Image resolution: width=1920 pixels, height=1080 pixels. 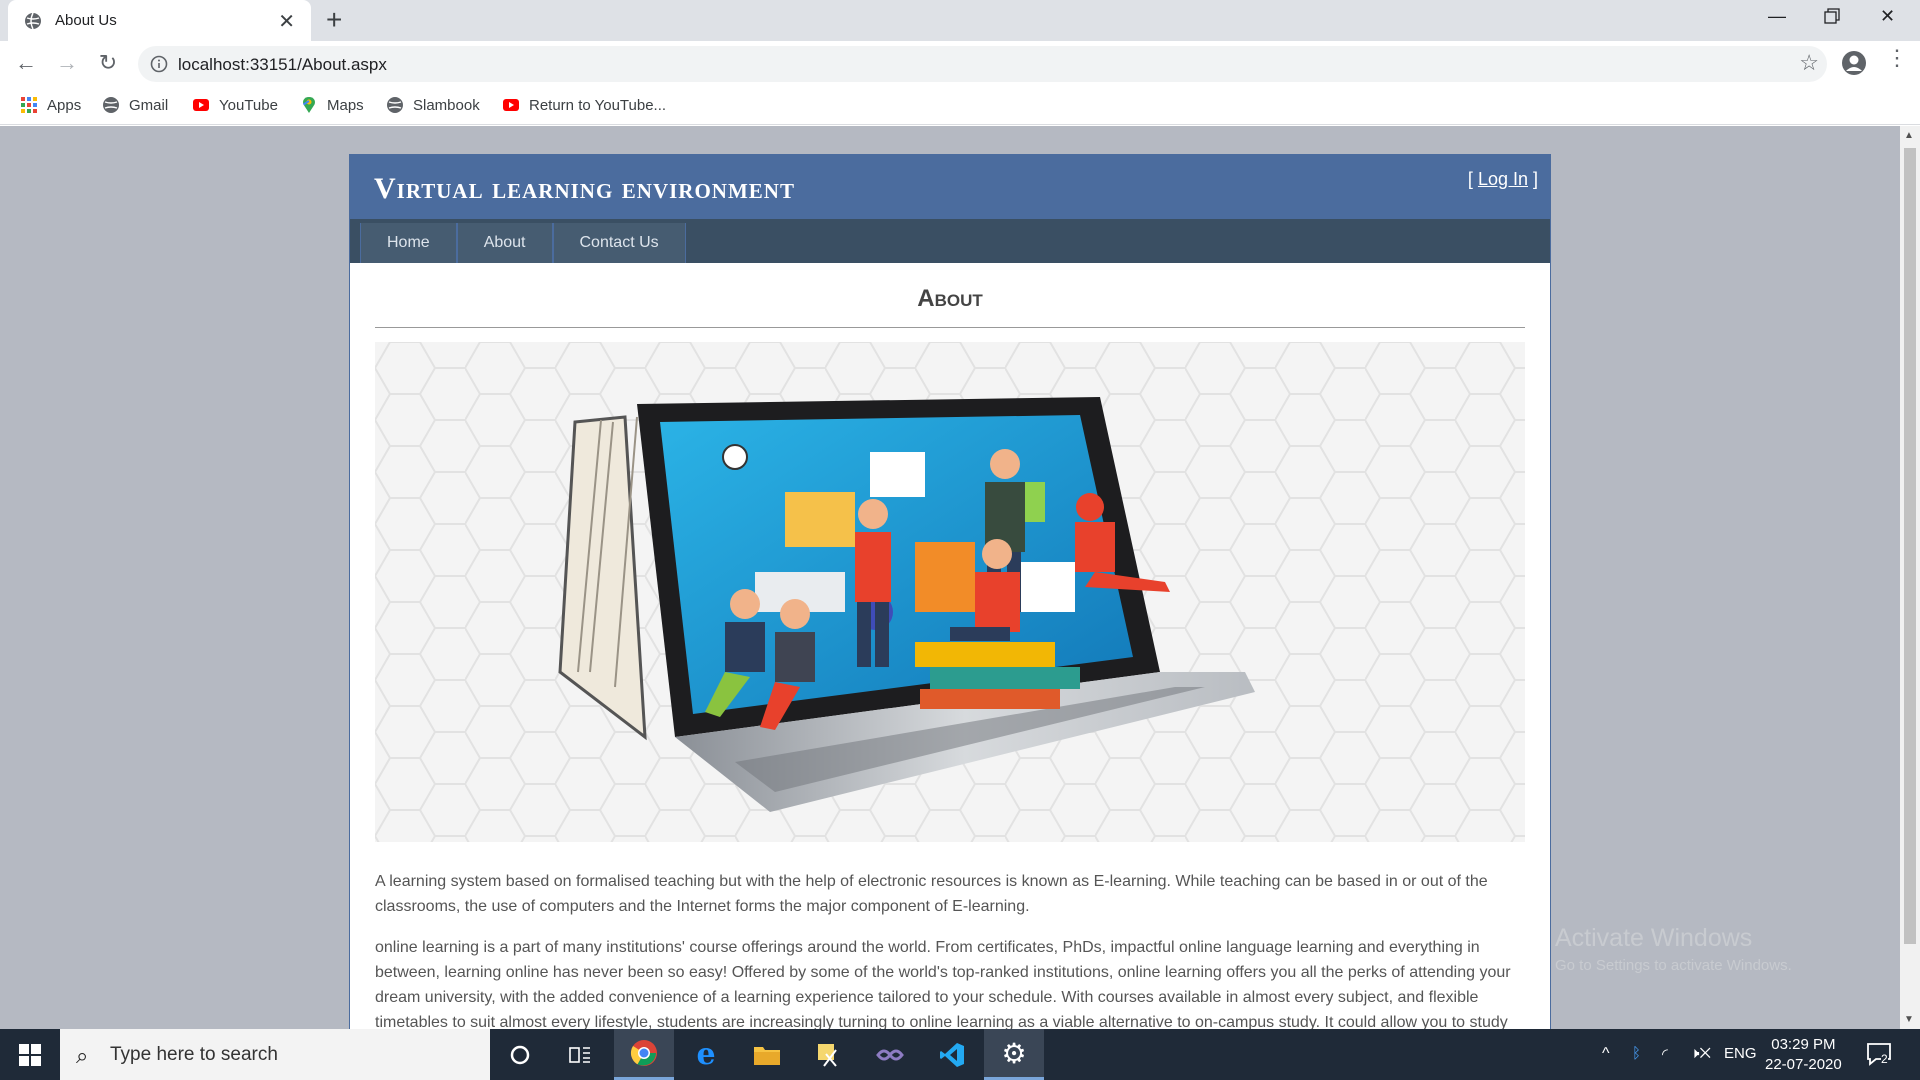 What do you see at coordinates (345, 105) in the screenshot?
I see `bookmark-label: Maps` at bounding box center [345, 105].